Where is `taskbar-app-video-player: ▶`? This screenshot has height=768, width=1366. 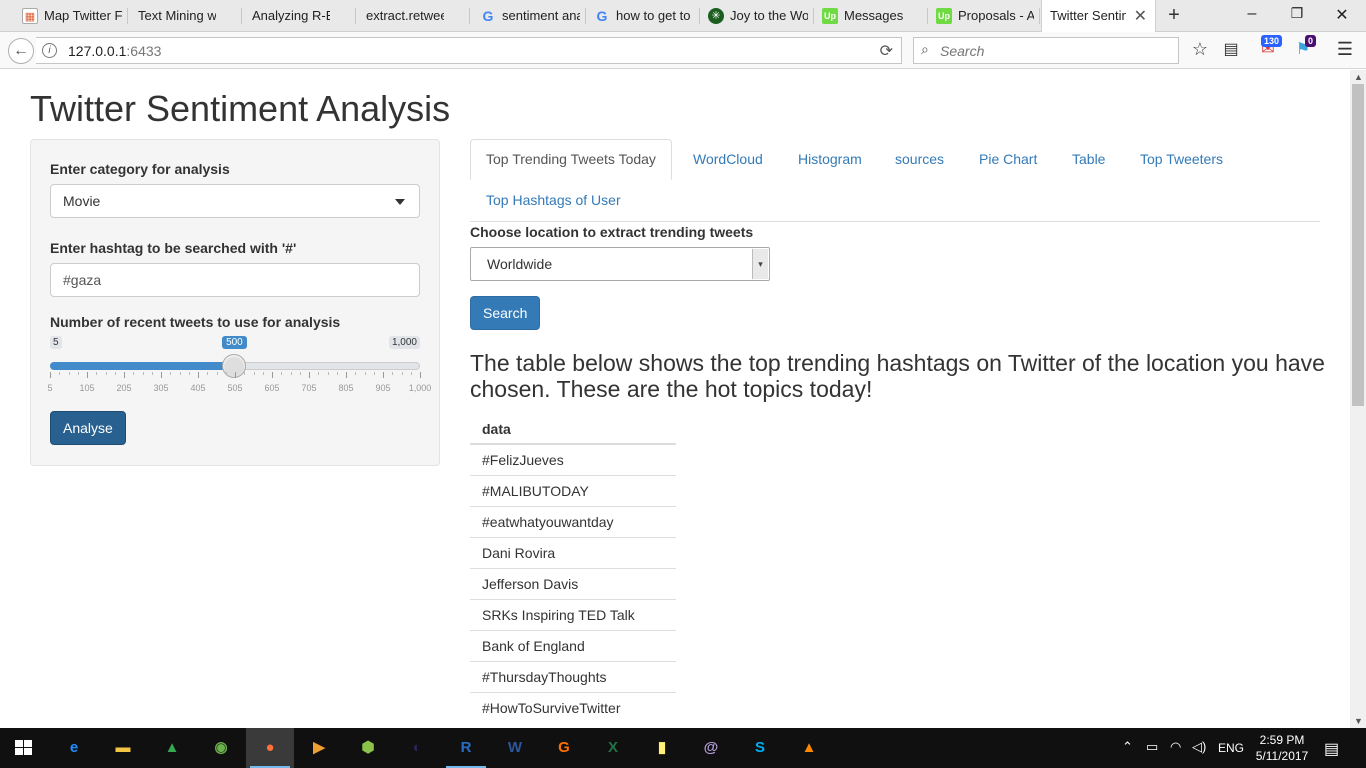 taskbar-app-video-player: ▶ is located at coordinates (319, 748).